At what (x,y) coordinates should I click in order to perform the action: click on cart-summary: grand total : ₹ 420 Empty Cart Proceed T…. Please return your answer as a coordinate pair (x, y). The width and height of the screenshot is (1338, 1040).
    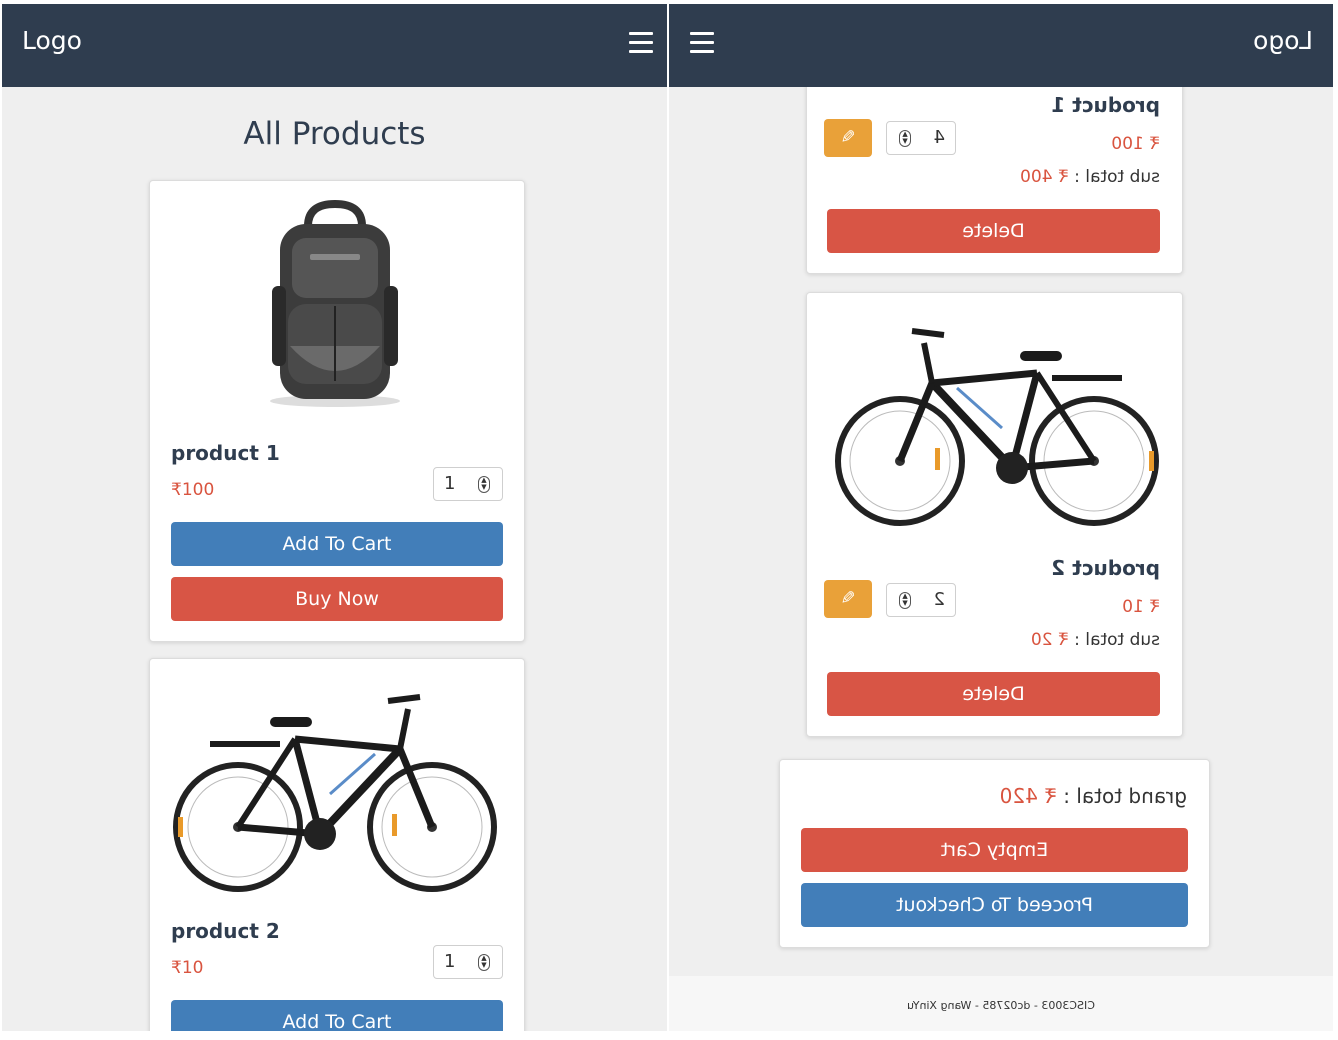
    Looking at the image, I should click on (994, 853).